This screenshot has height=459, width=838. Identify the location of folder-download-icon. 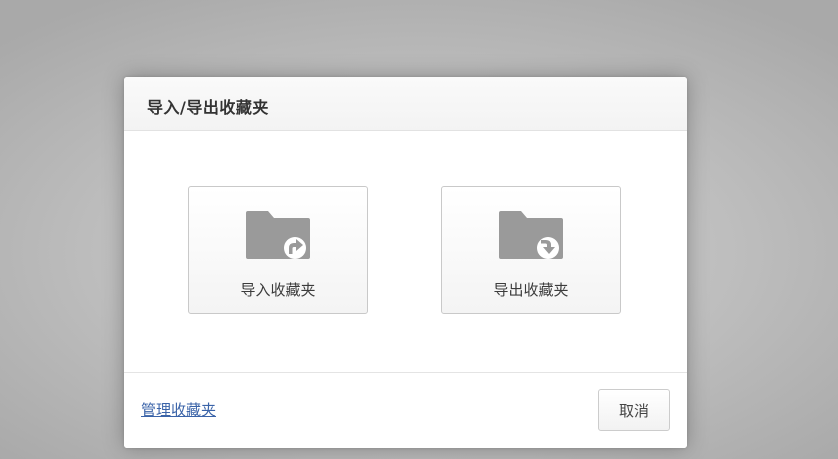
(531, 235).